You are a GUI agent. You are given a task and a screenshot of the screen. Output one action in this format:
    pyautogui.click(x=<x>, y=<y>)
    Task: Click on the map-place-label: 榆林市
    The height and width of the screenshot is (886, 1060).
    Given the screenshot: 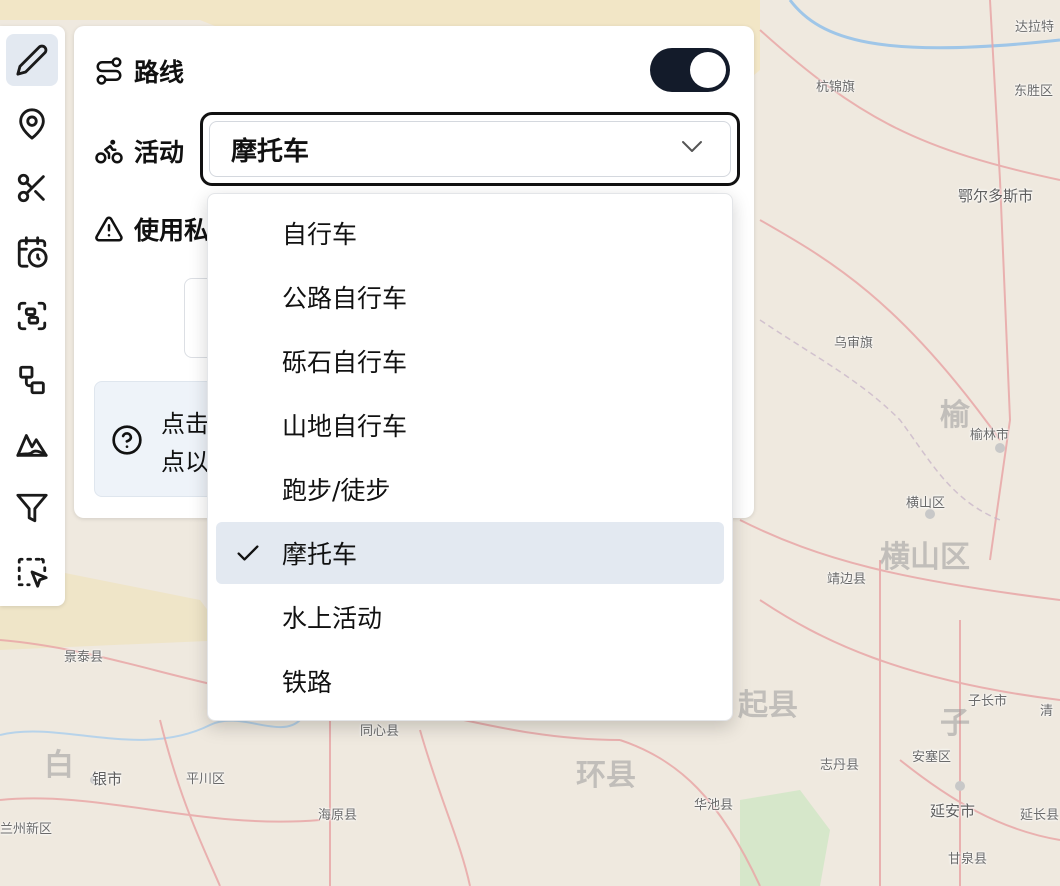 What is the action you would take?
    pyautogui.click(x=990, y=435)
    